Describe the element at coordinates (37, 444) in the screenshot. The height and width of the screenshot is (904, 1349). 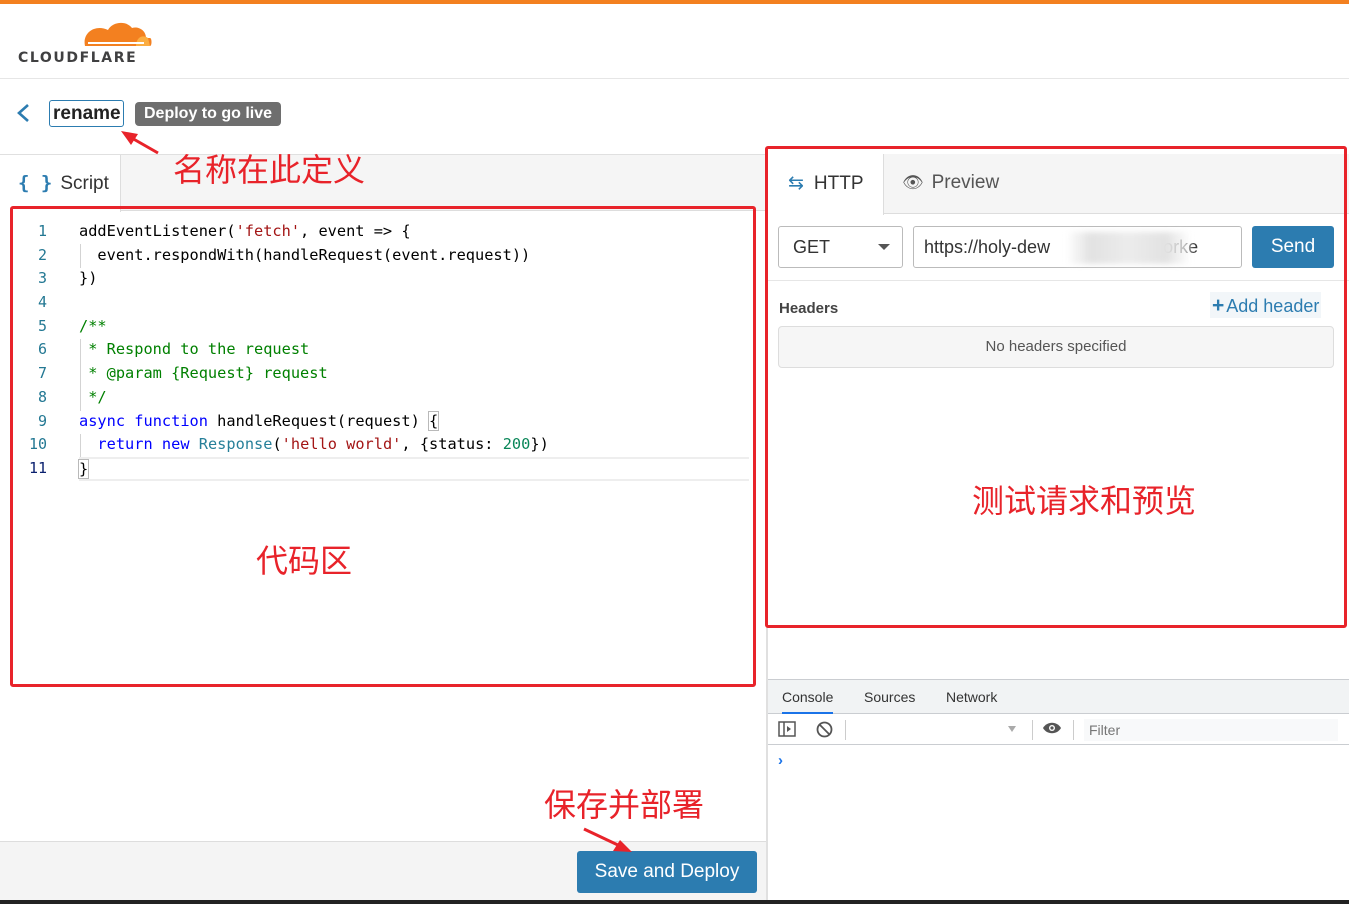
I see `line-number: 10` at that location.